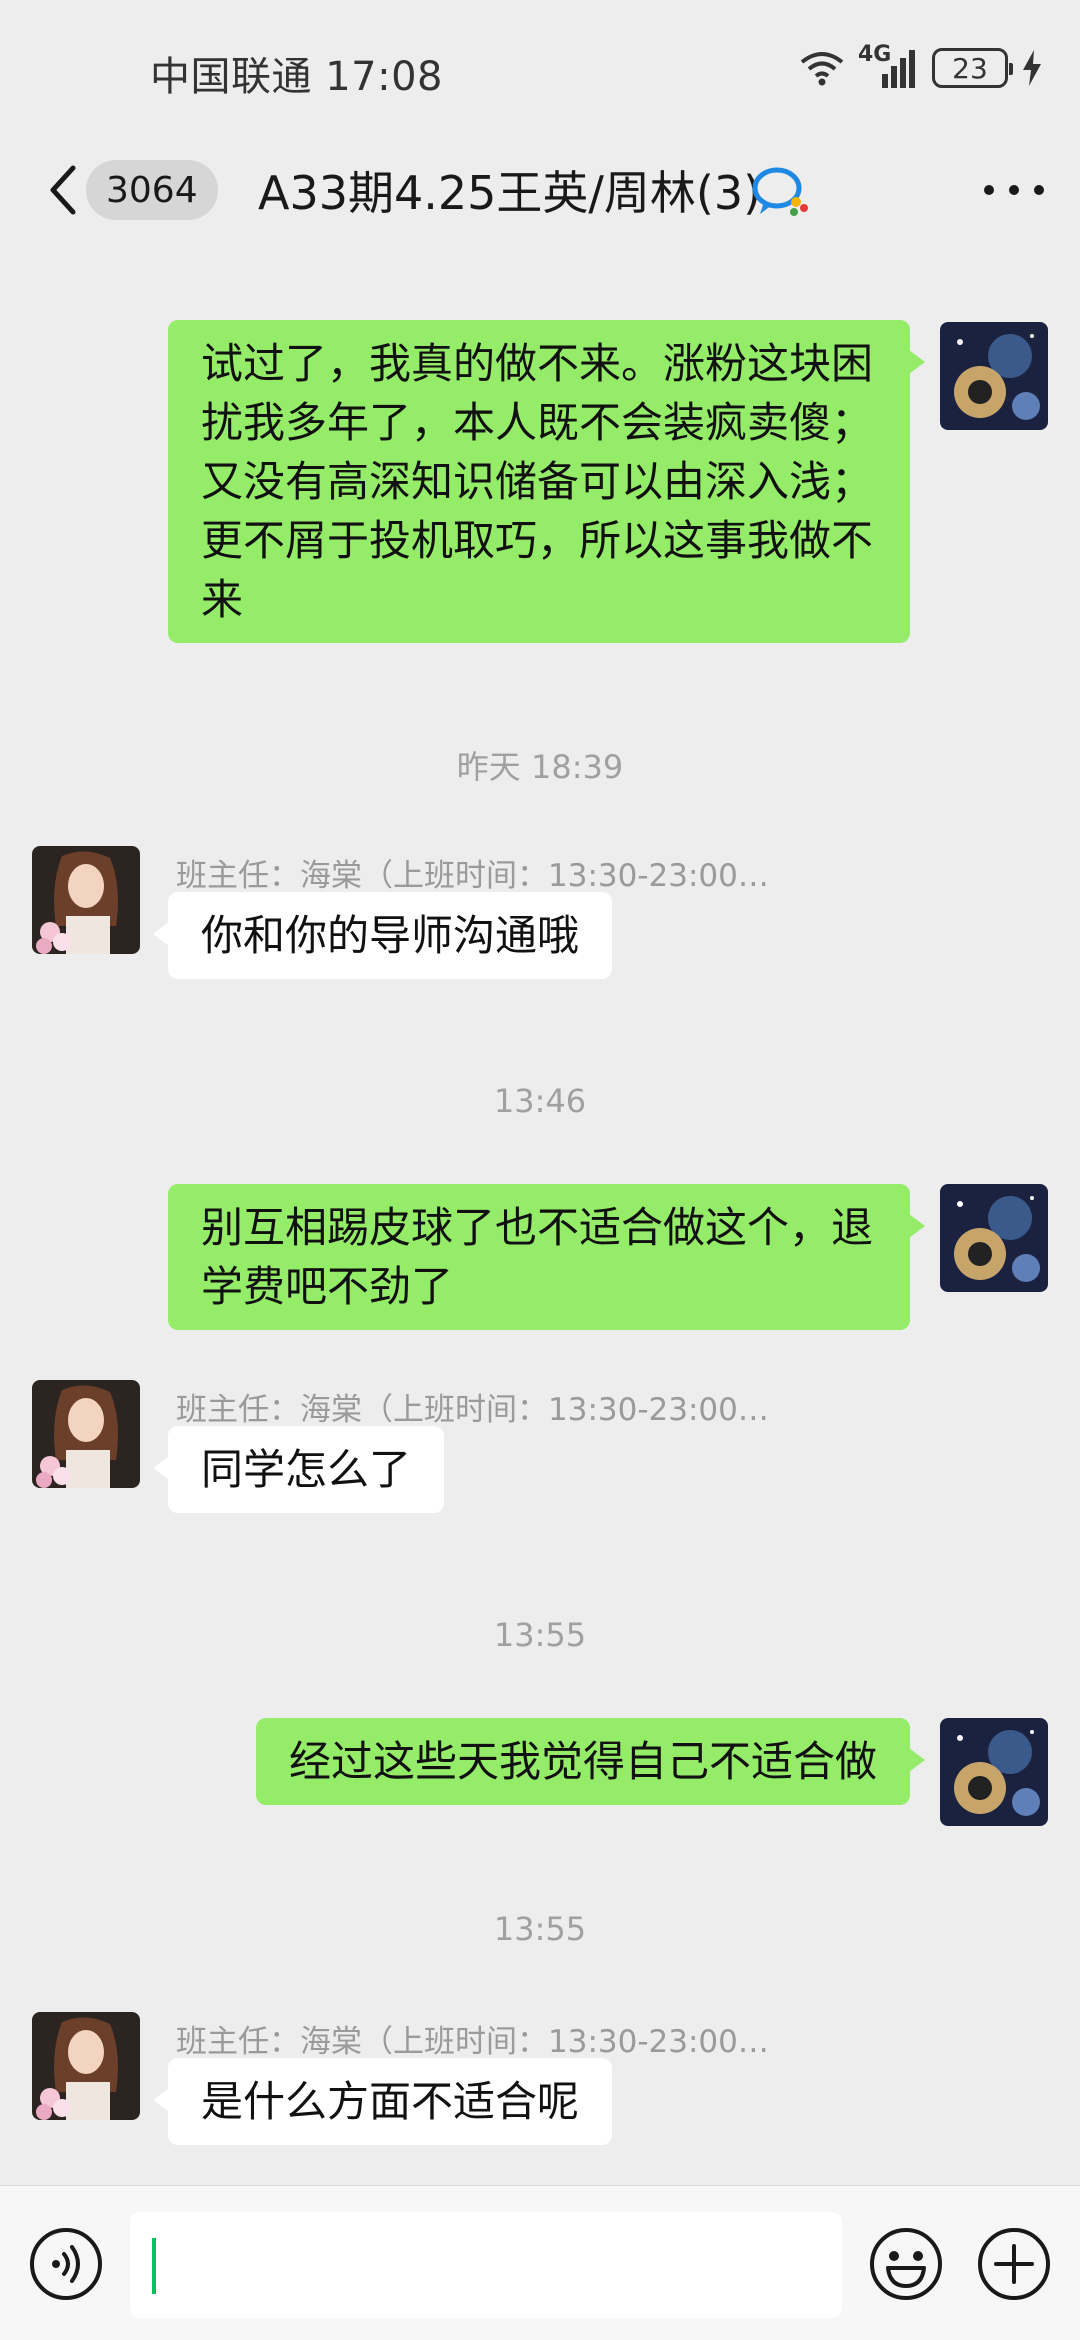 This screenshot has width=1080, height=2340. I want to click on chevron-left-icon, so click(63, 190).